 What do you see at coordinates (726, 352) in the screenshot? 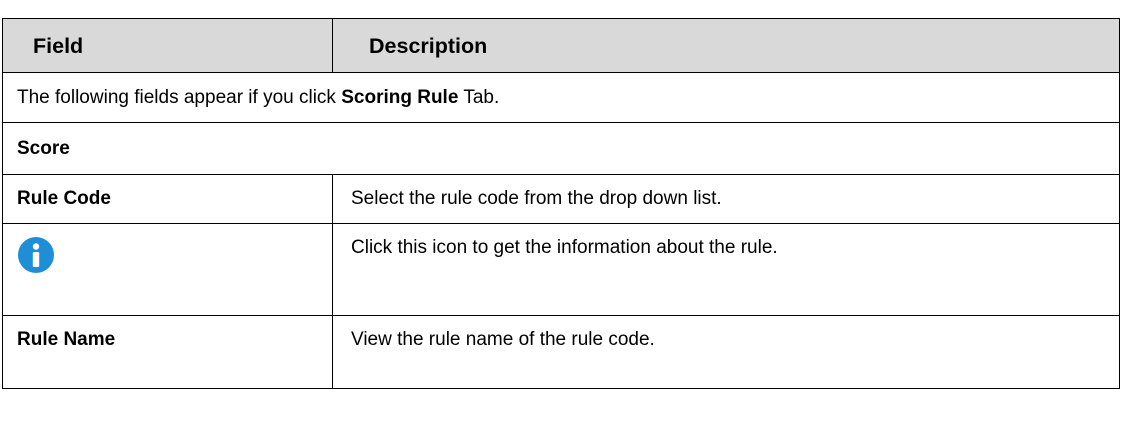
I see `field-description-rule-name: View the rule name of the rule code.` at bounding box center [726, 352].